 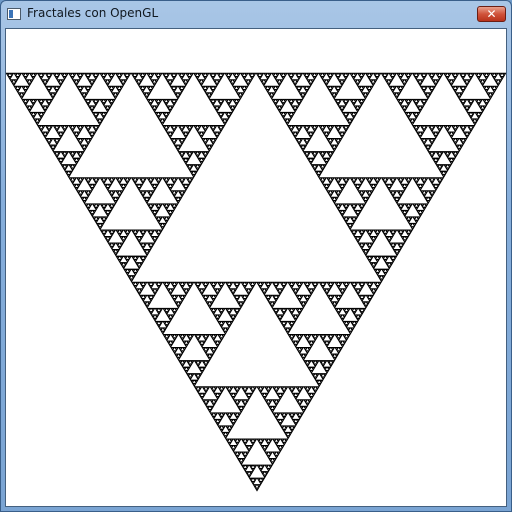 I want to click on close-button: ✕, so click(x=491, y=14).